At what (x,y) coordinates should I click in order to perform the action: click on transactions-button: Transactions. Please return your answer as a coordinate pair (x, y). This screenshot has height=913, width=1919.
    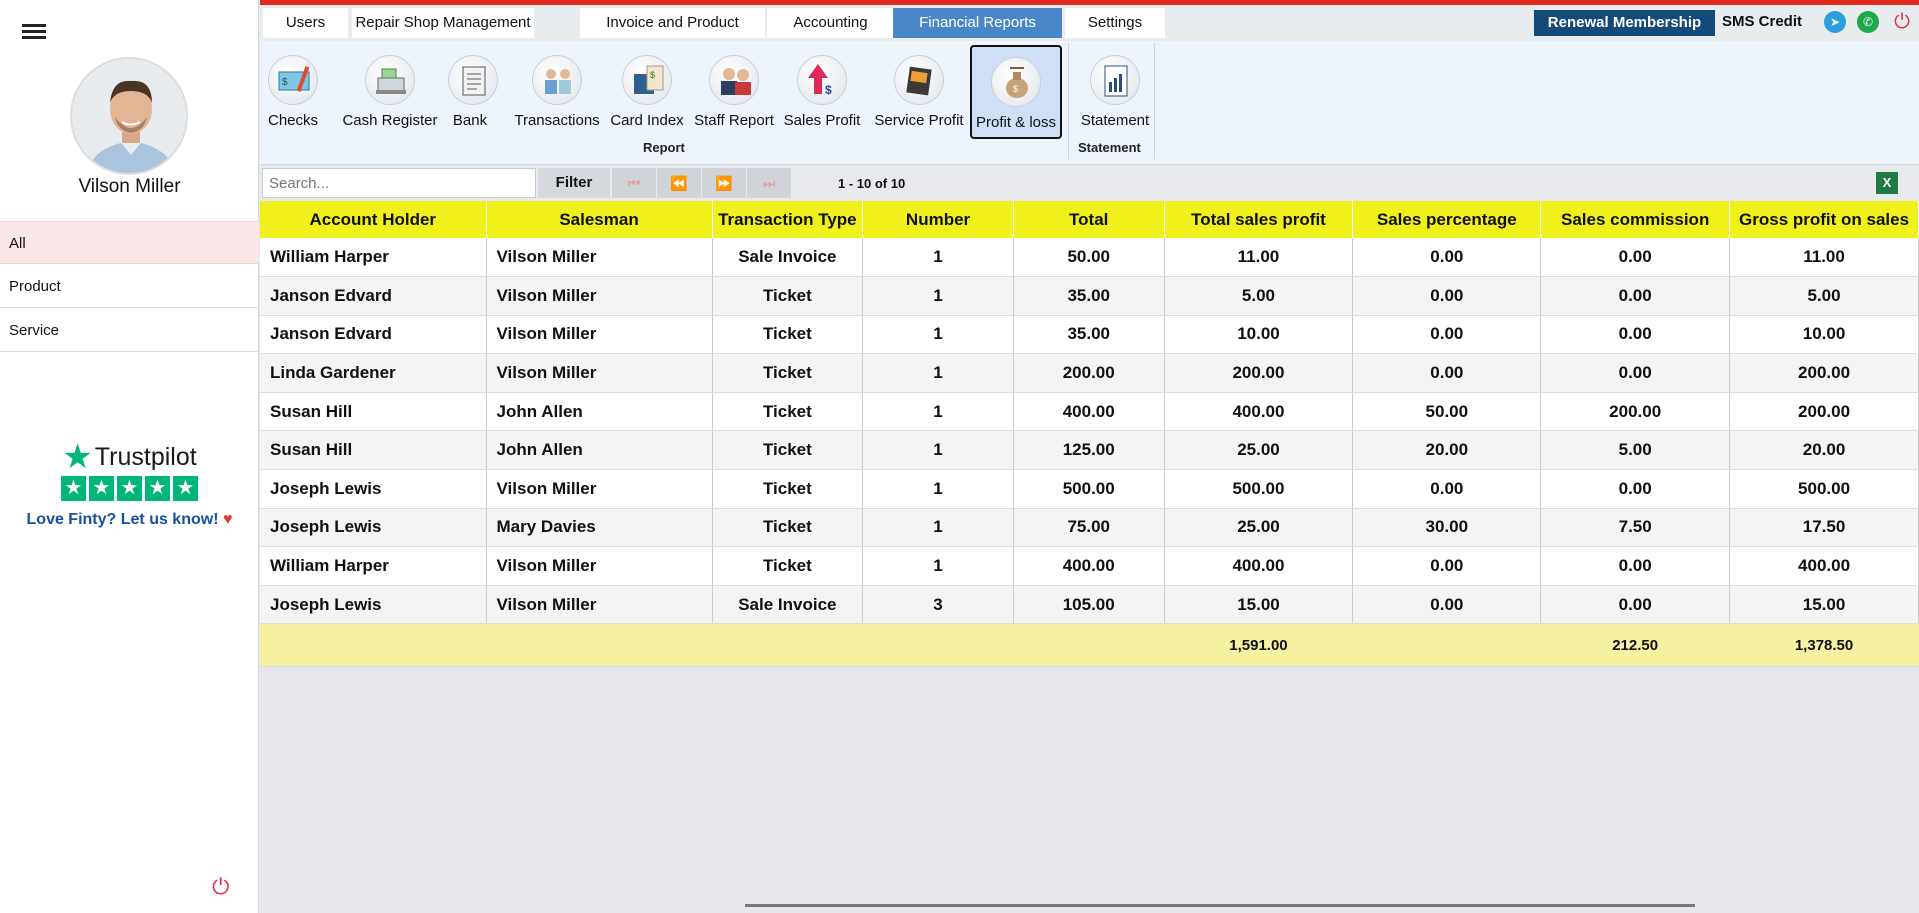
    Looking at the image, I should click on (557, 92).